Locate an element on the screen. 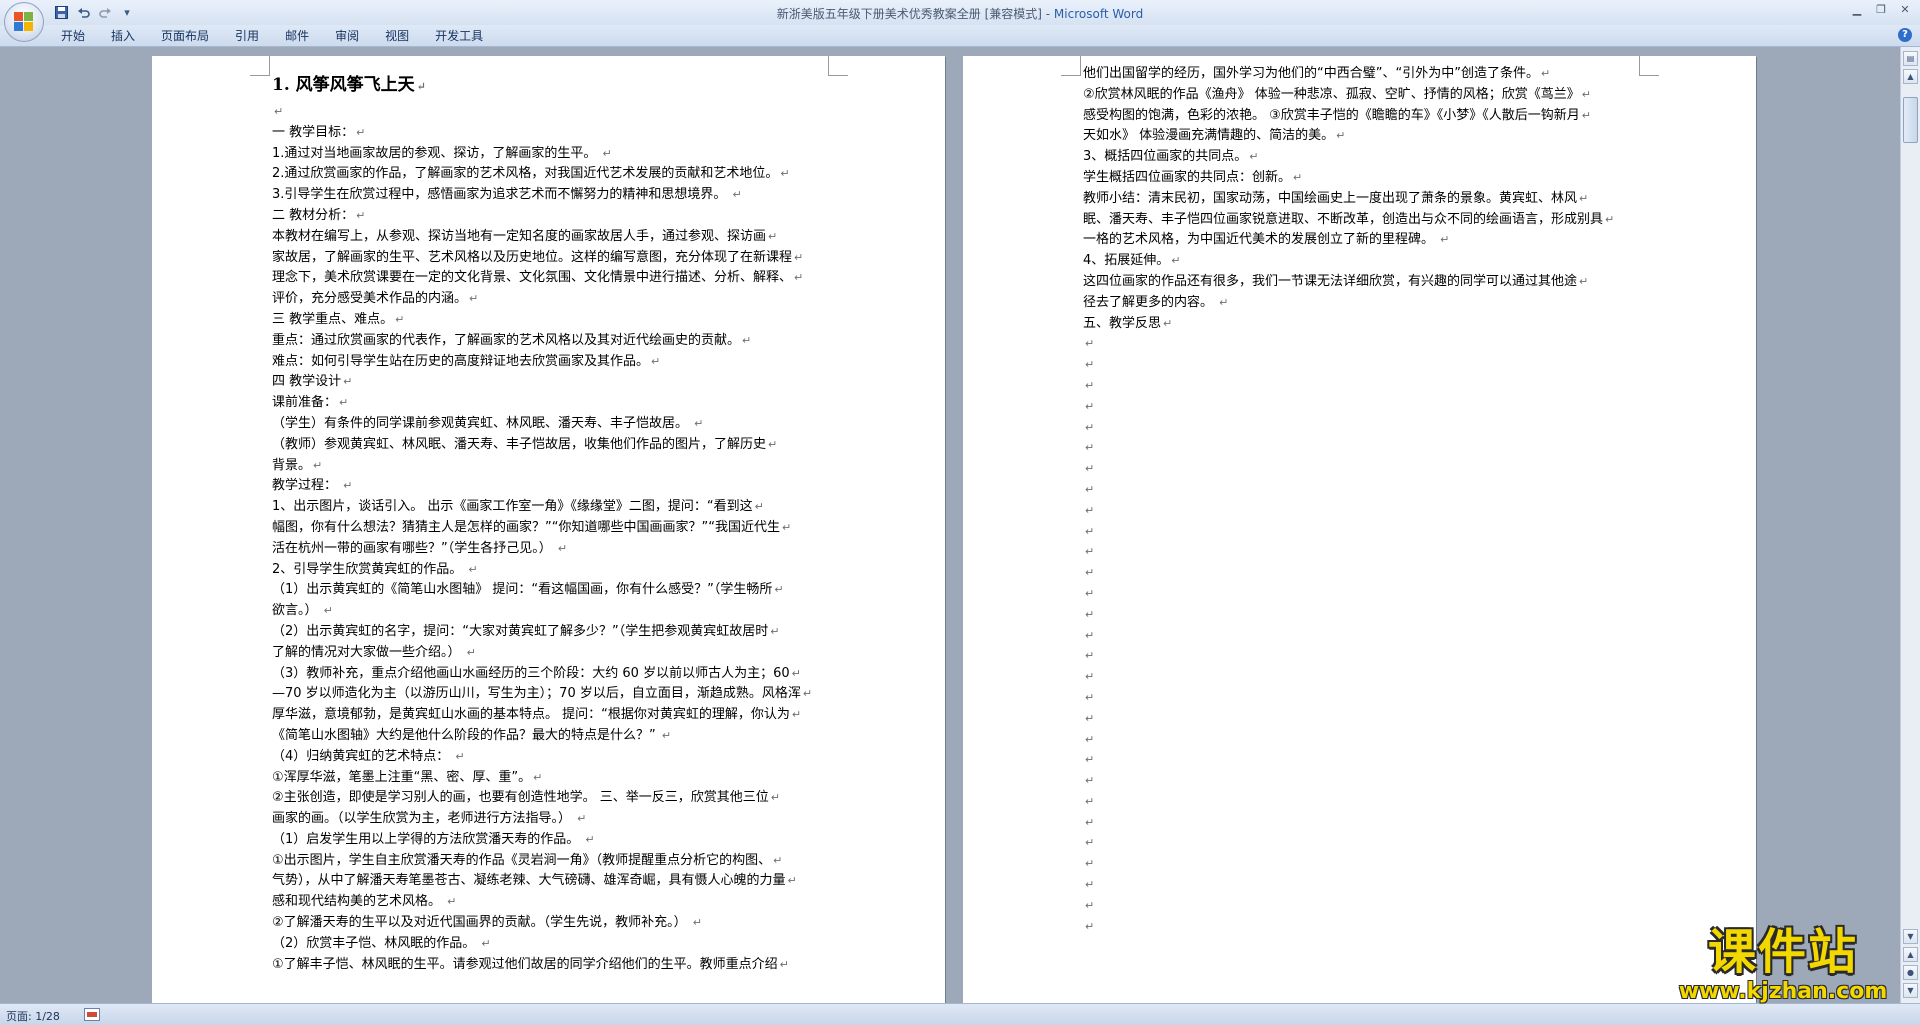 The image size is (1920, 1025). document-paragraph: 4、拓展延伸。 ↵ is located at coordinates (1360, 261).